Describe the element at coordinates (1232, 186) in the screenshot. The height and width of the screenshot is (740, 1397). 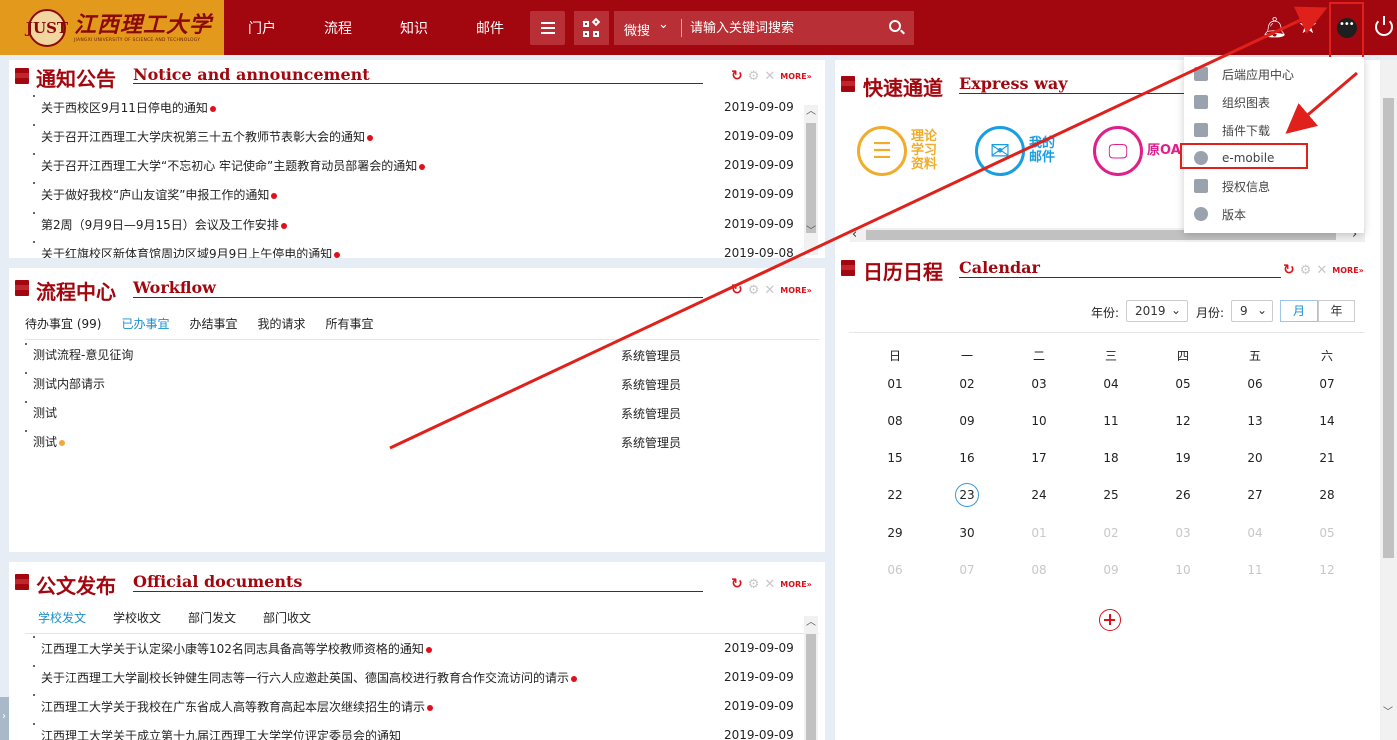
I see `menu-item-license-info: 授权信息` at that location.